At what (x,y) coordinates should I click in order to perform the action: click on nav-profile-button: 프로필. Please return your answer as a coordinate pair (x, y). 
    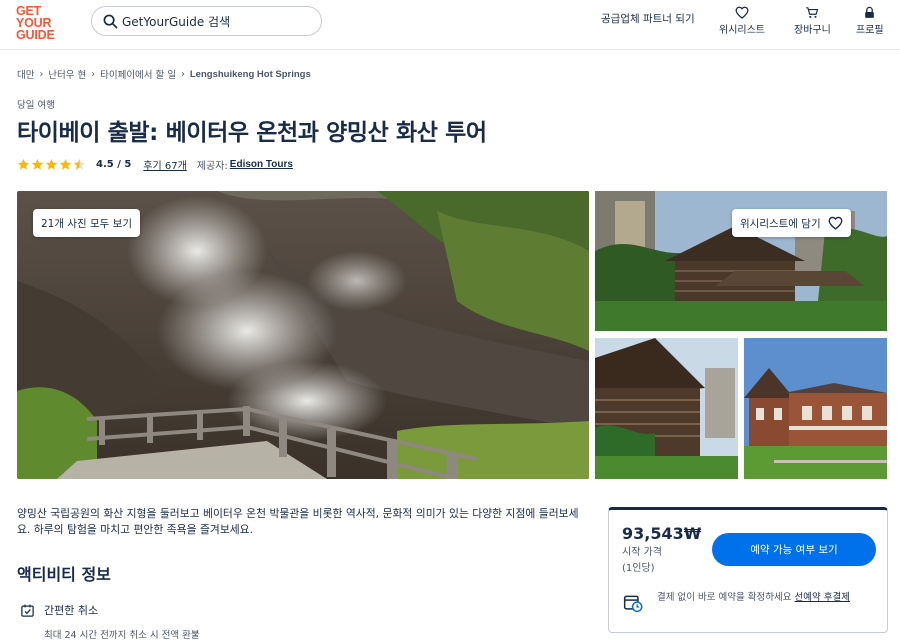
    Looking at the image, I should click on (870, 21).